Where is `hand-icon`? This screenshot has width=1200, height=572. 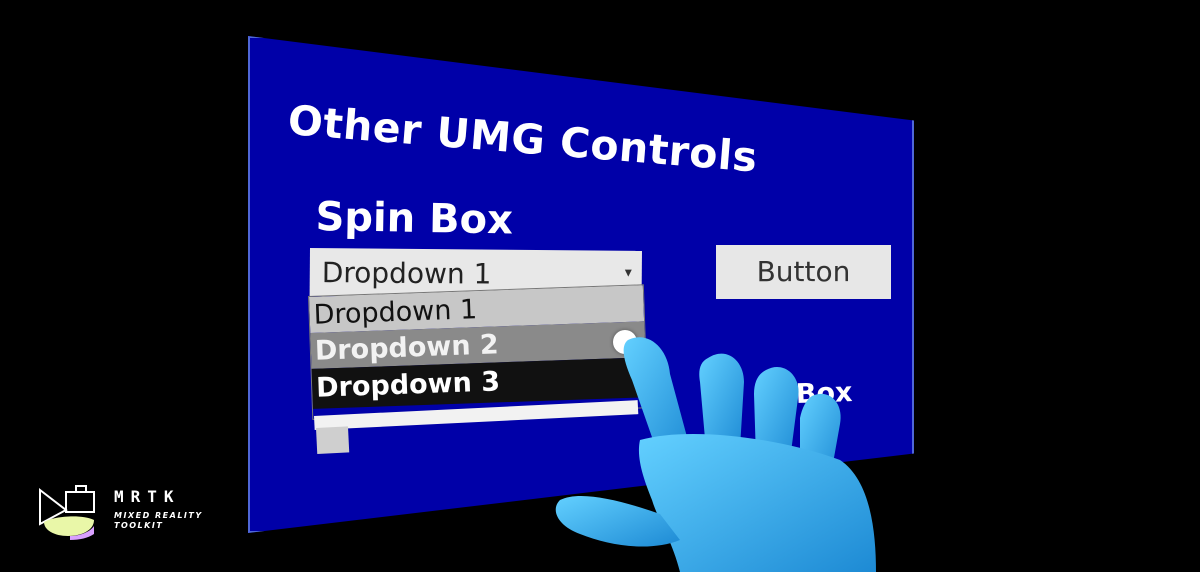
hand-icon is located at coordinates (715, 454).